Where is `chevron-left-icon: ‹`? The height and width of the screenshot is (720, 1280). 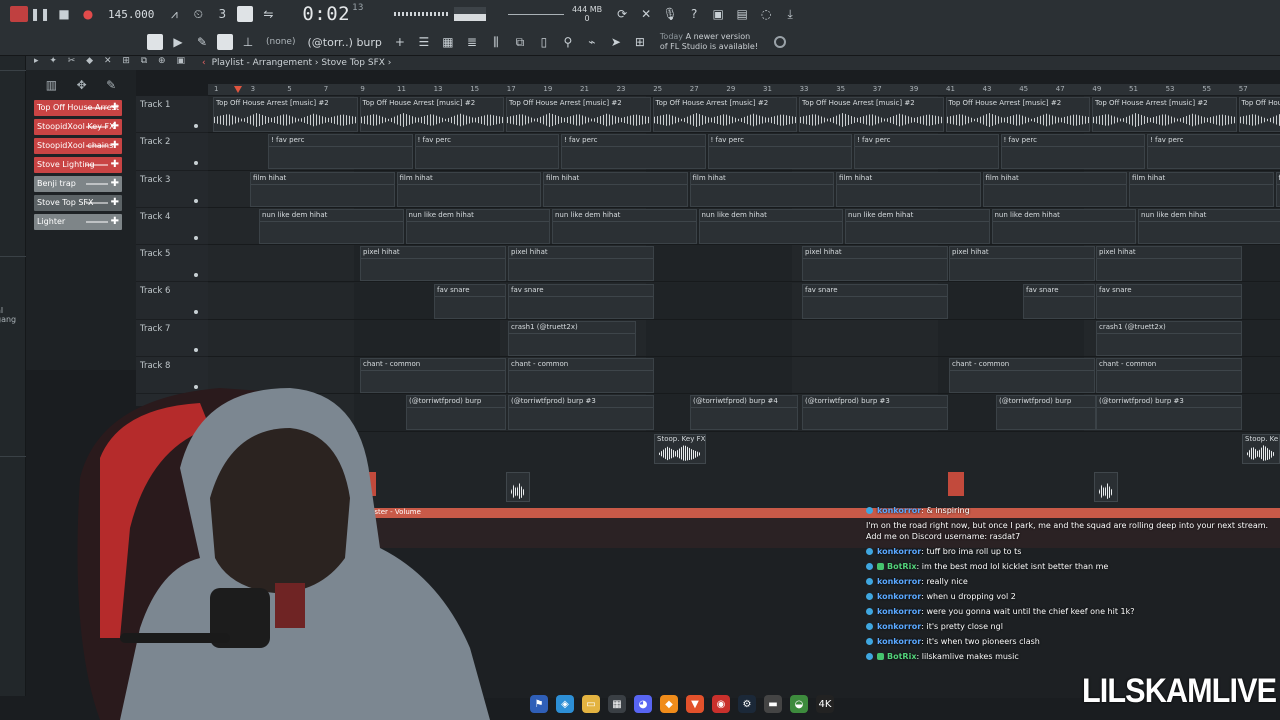 chevron-left-icon: ‹ is located at coordinates (204, 63).